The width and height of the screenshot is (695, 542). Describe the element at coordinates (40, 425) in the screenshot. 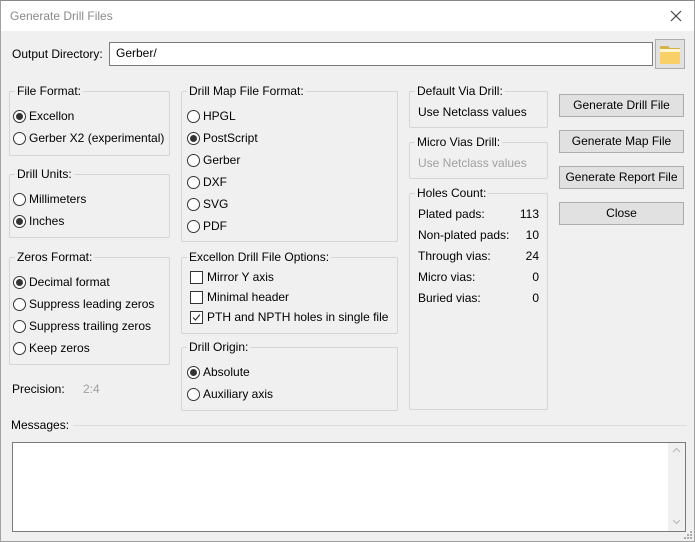

I see `messages-label: Messages:` at that location.